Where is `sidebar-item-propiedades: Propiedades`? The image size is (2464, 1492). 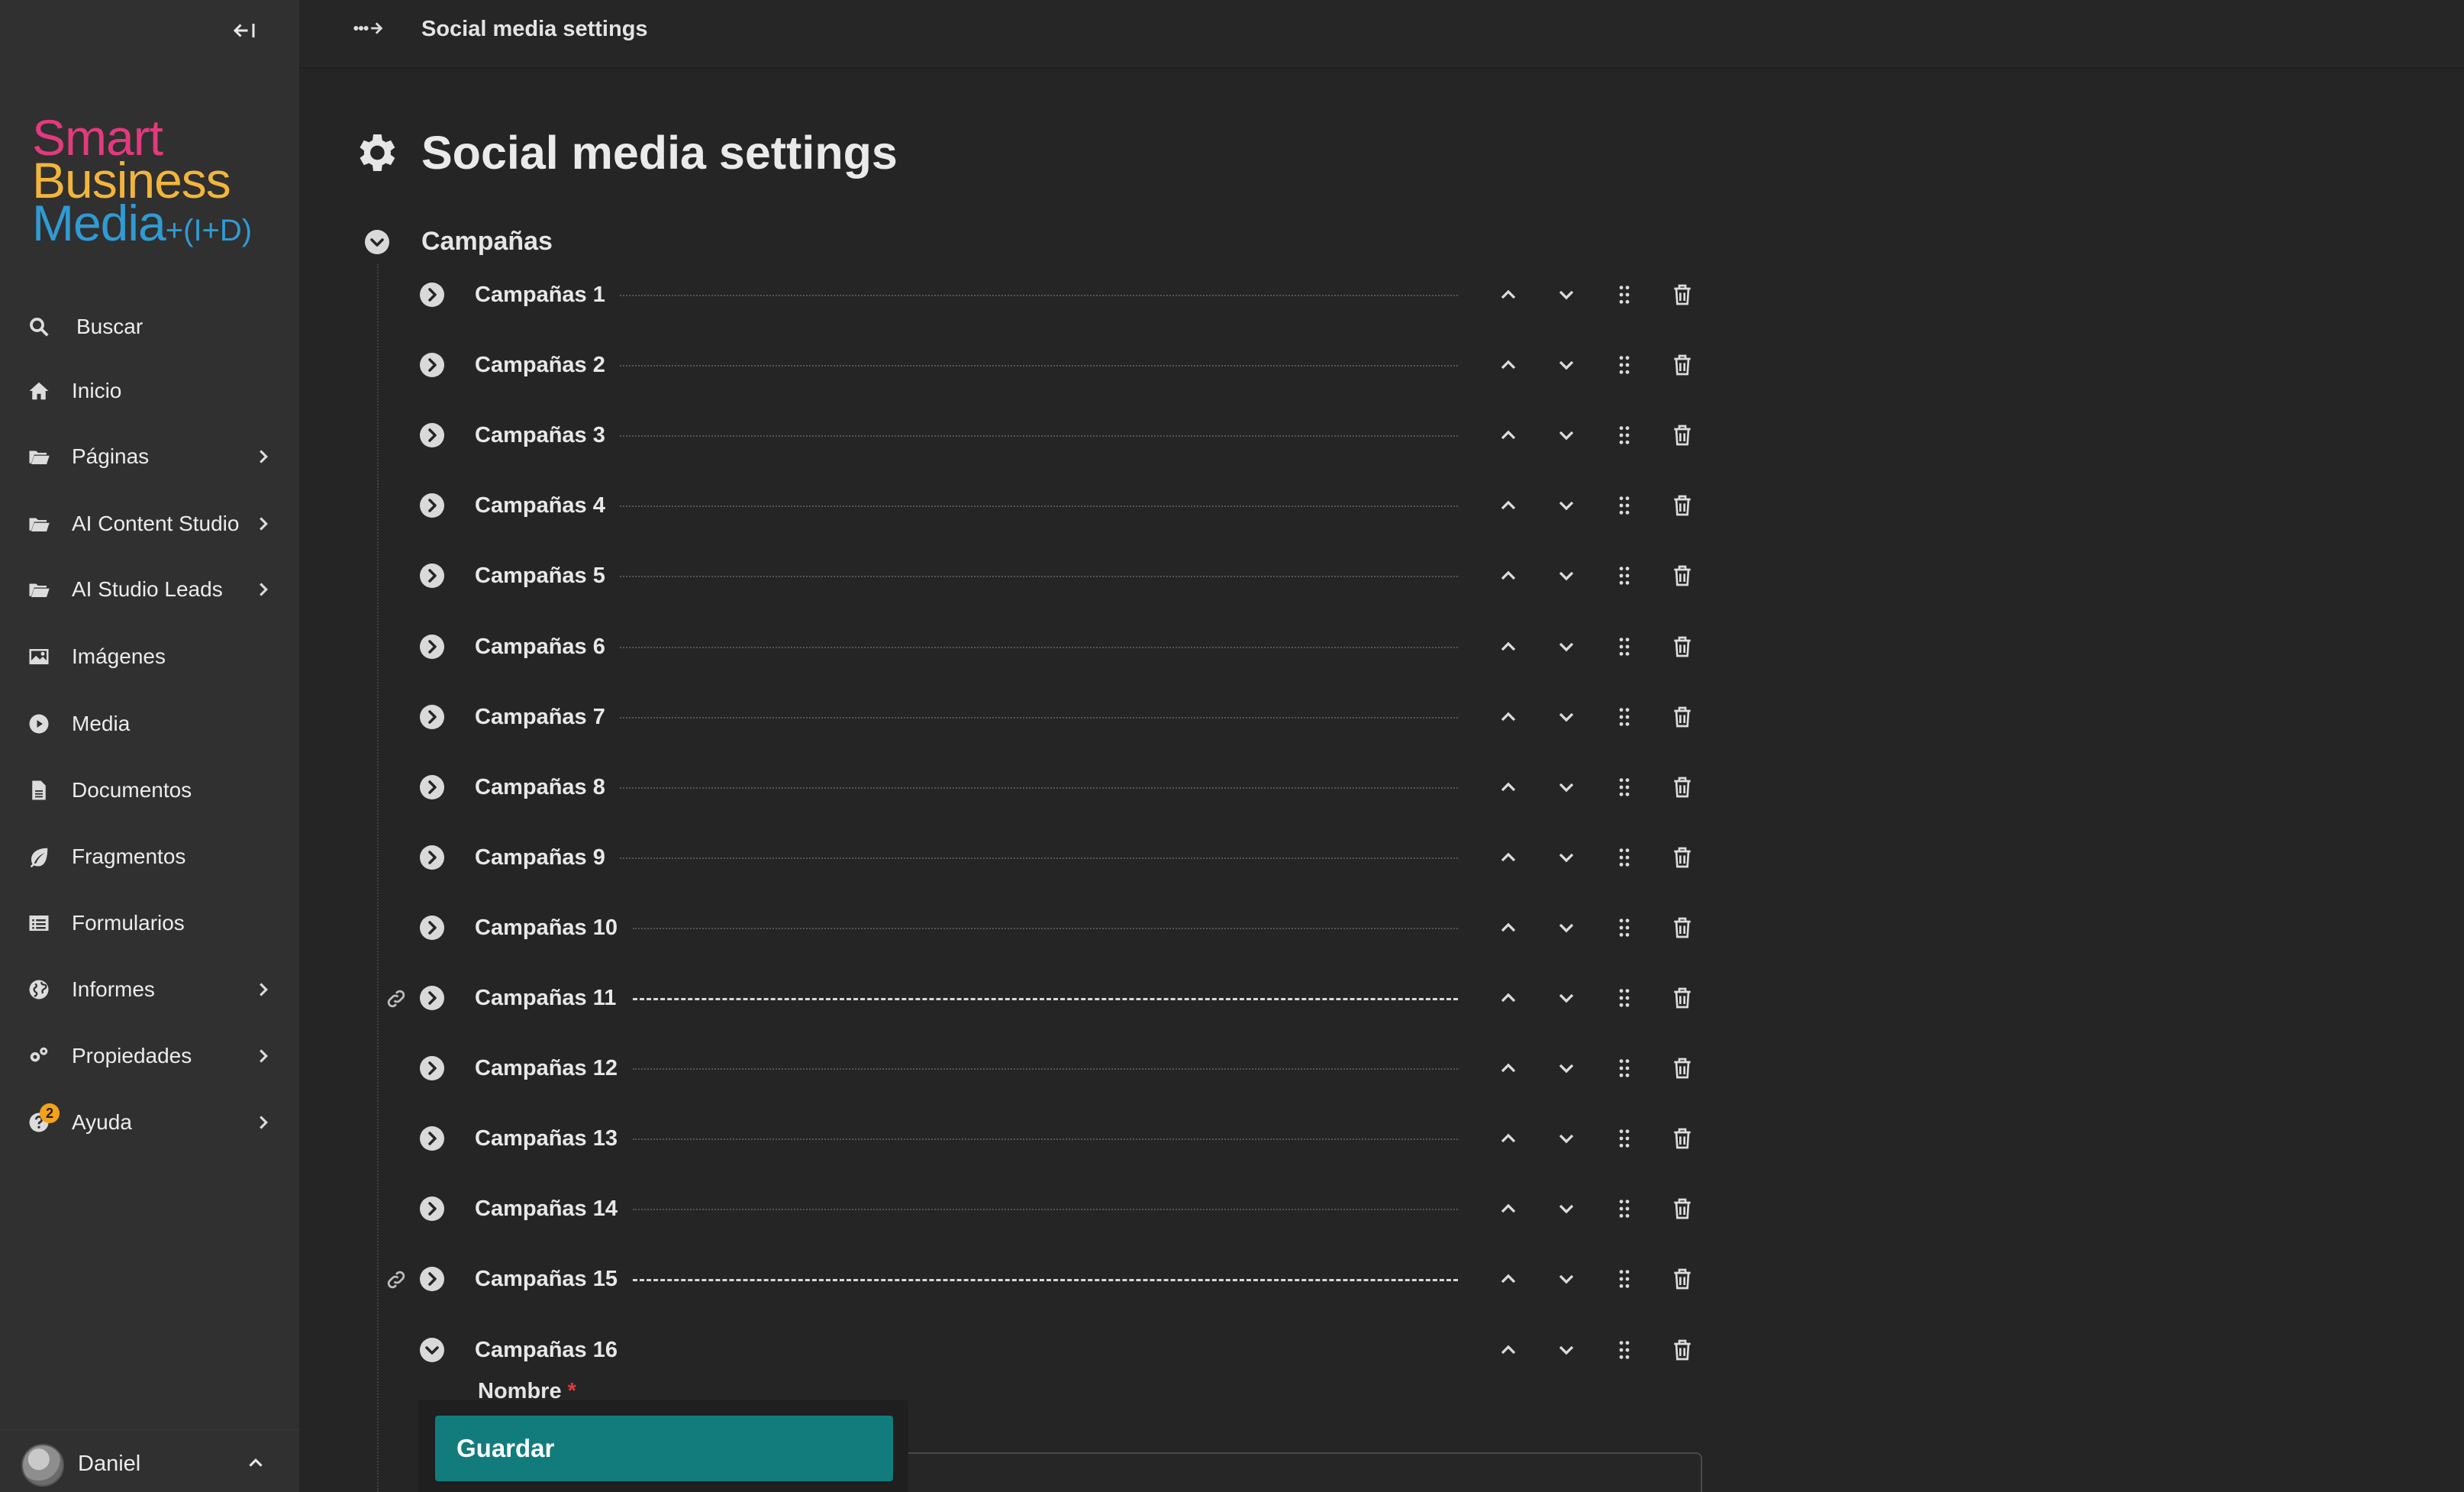
sidebar-item-propiedades: Propiedades is located at coordinates (150, 1056).